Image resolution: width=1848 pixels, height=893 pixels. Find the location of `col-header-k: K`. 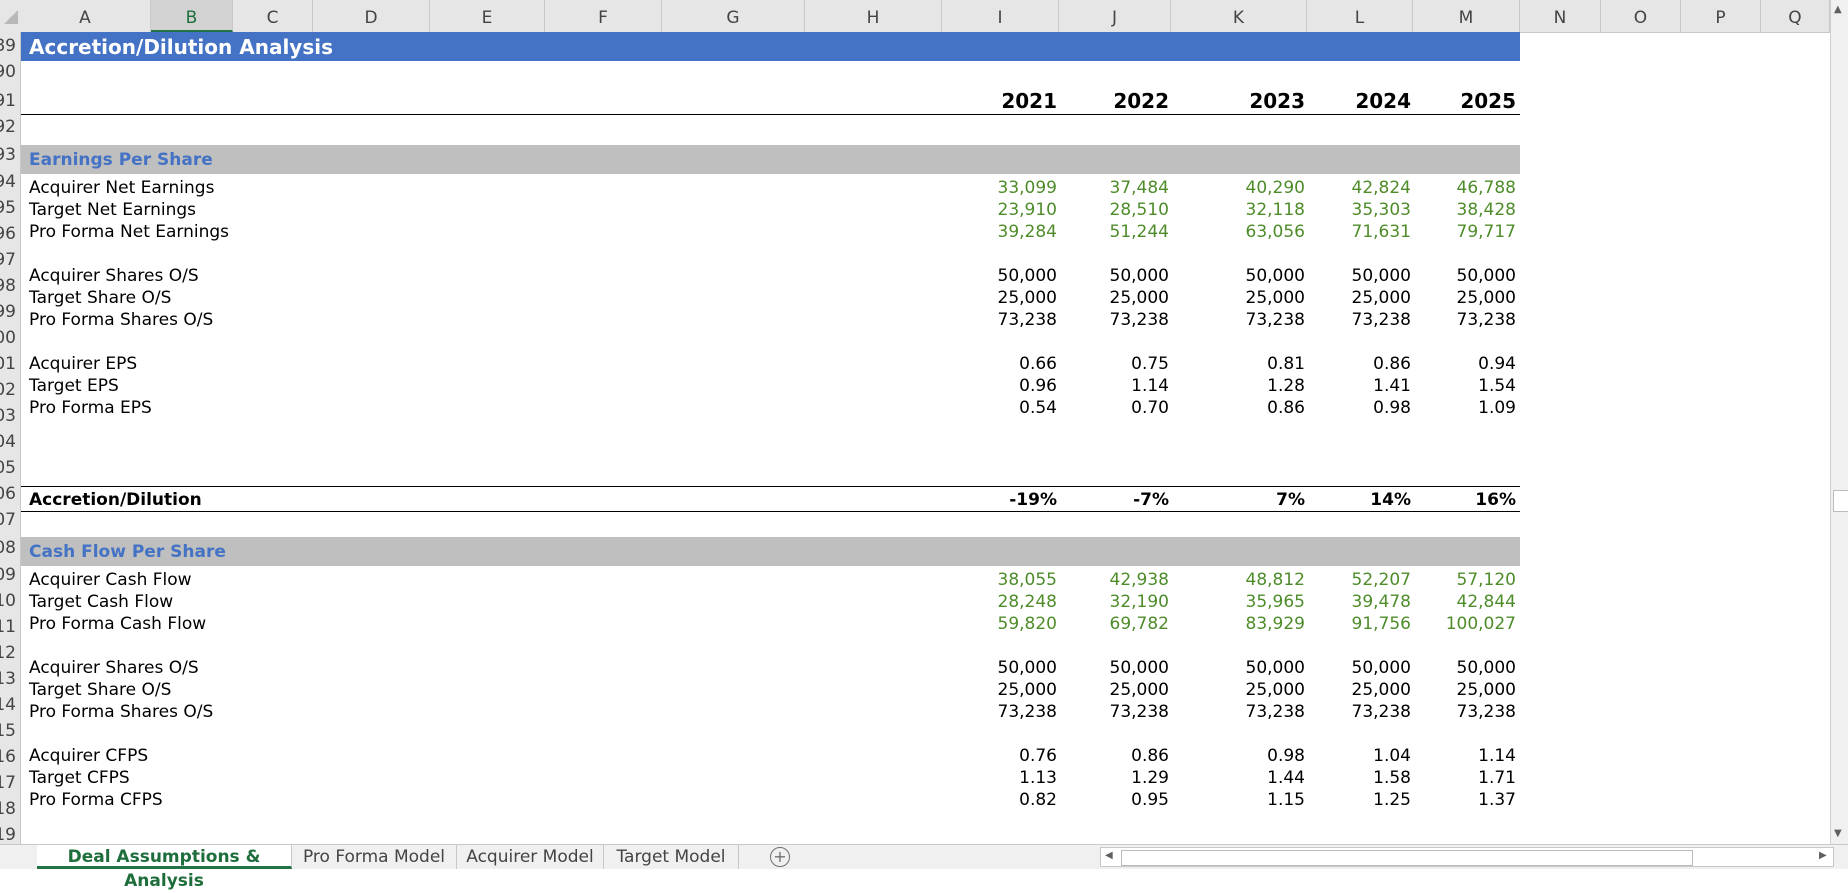

col-header-k: K is located at coordinates (1239, 16).